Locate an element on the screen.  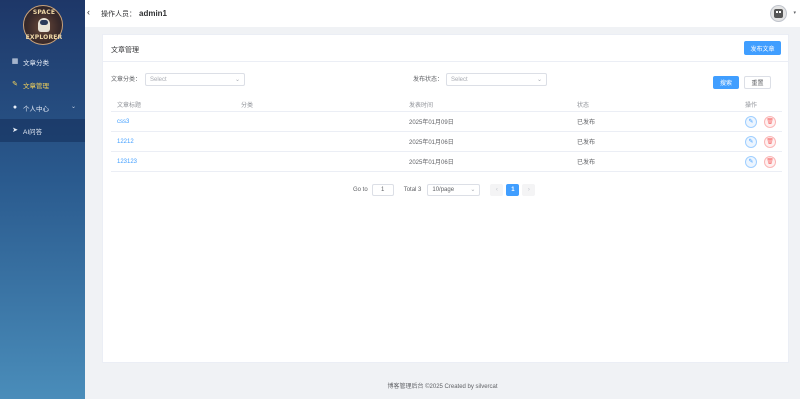
reset-button: 重置 is located at coordinates (757, 82).